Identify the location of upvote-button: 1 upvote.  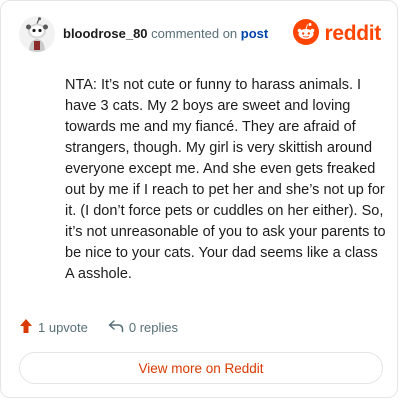
(53, 327).